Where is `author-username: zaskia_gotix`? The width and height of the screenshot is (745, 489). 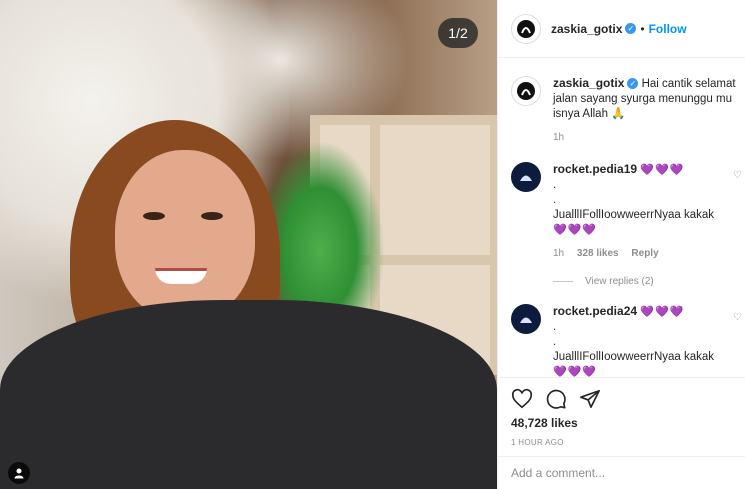 author-username: zaskia_gotix is located at coordinates (586, 29).